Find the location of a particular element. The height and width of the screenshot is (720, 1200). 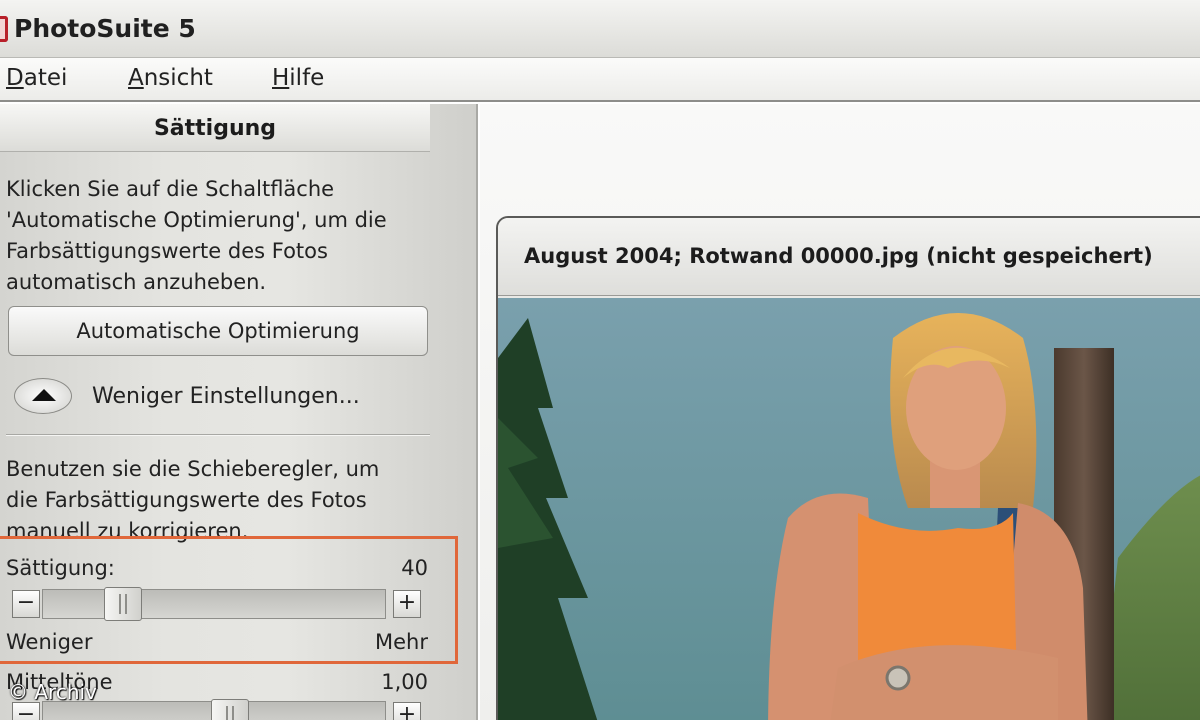

app-icon is located at coordinates (4, 29).